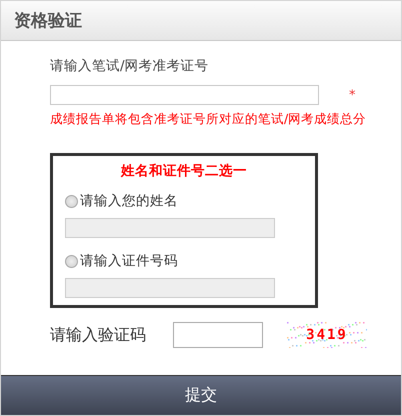 This screenshot has width=402, height=416. I want to click on ticket-label: 请输入笔试/网考准考证号, so click(130, 66).